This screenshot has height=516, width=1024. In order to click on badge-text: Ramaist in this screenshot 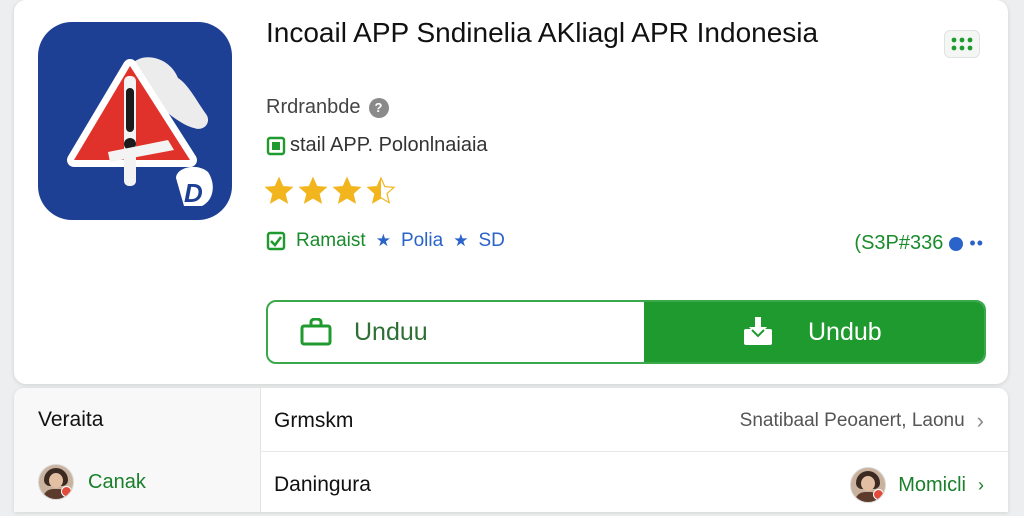, I will do `click(331, 240)`.